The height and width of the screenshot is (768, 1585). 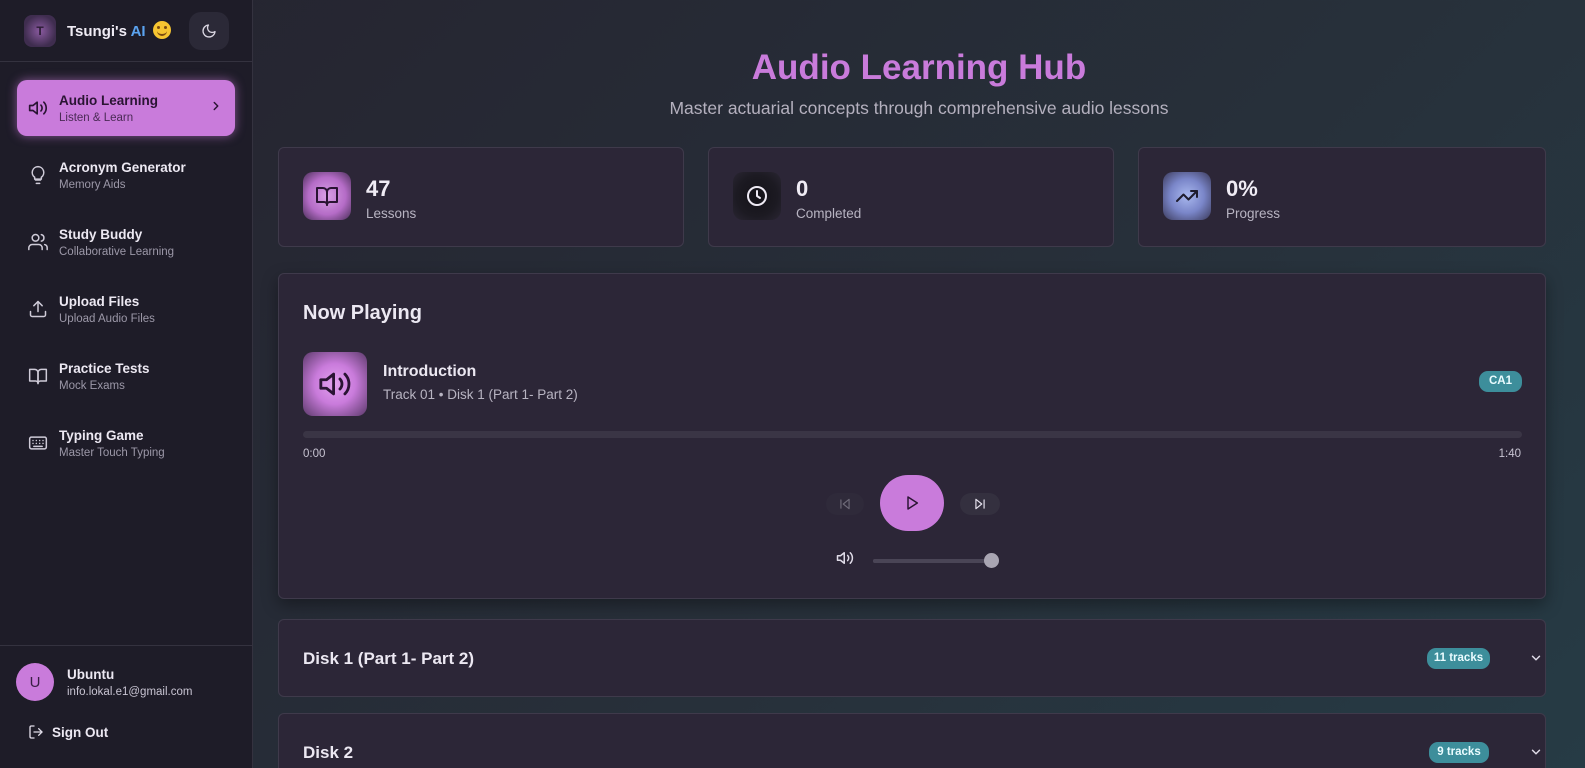 What do you see at coordinates (99, 301) in the screenshot?
I see `sidebar-item-label: Upload Files` at bounding box center [99, 301].